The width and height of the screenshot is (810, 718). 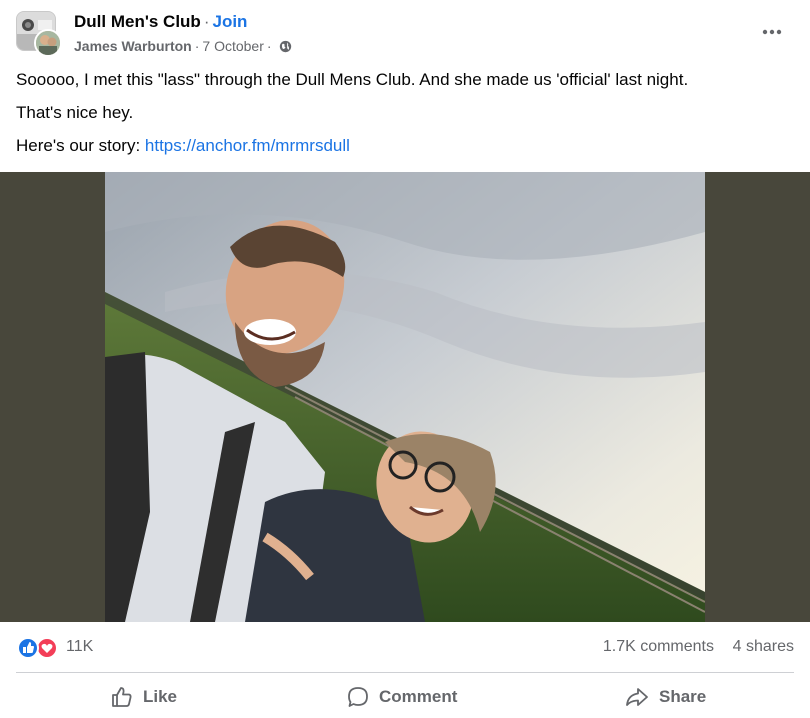 I want to click on action-bar: Like Comment Share, so click(x=405, y=697).